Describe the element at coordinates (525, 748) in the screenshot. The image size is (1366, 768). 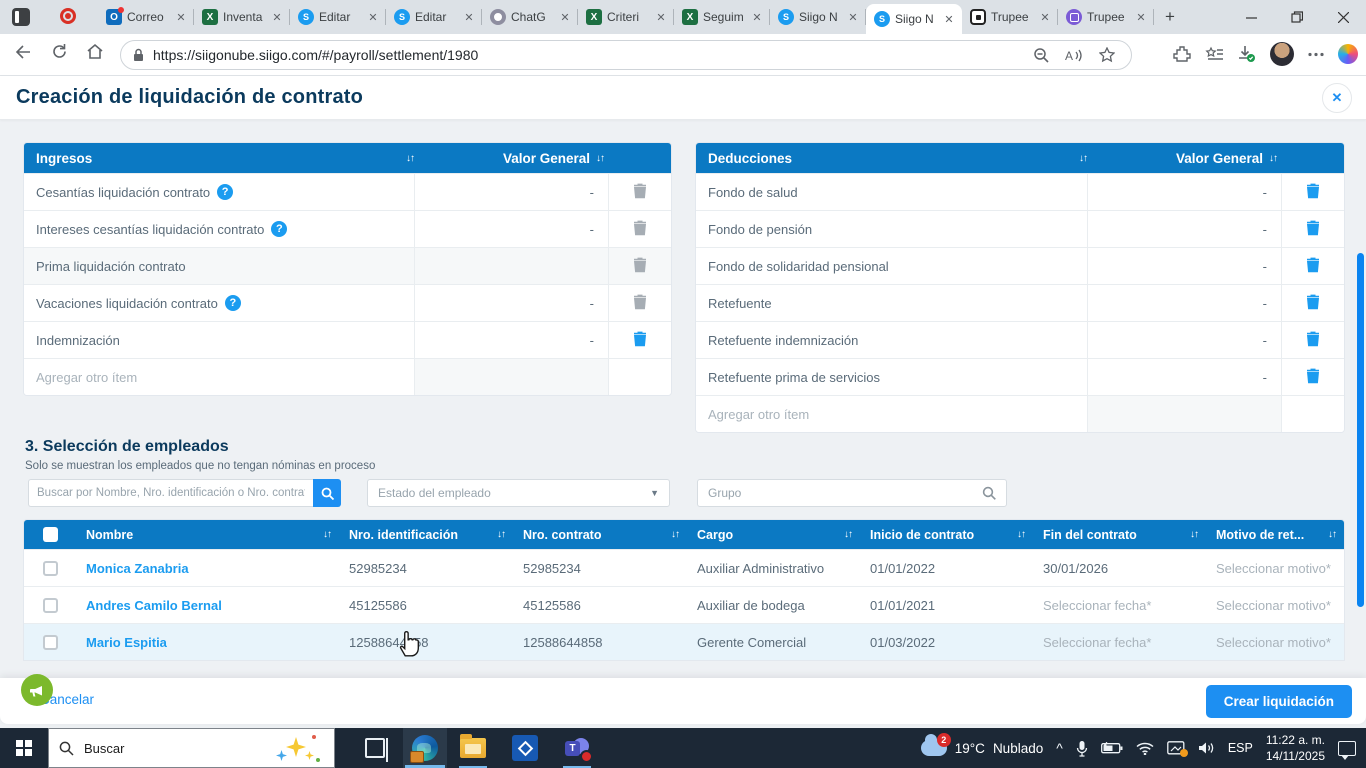
I see `taskbar-quick-assist` at that location.